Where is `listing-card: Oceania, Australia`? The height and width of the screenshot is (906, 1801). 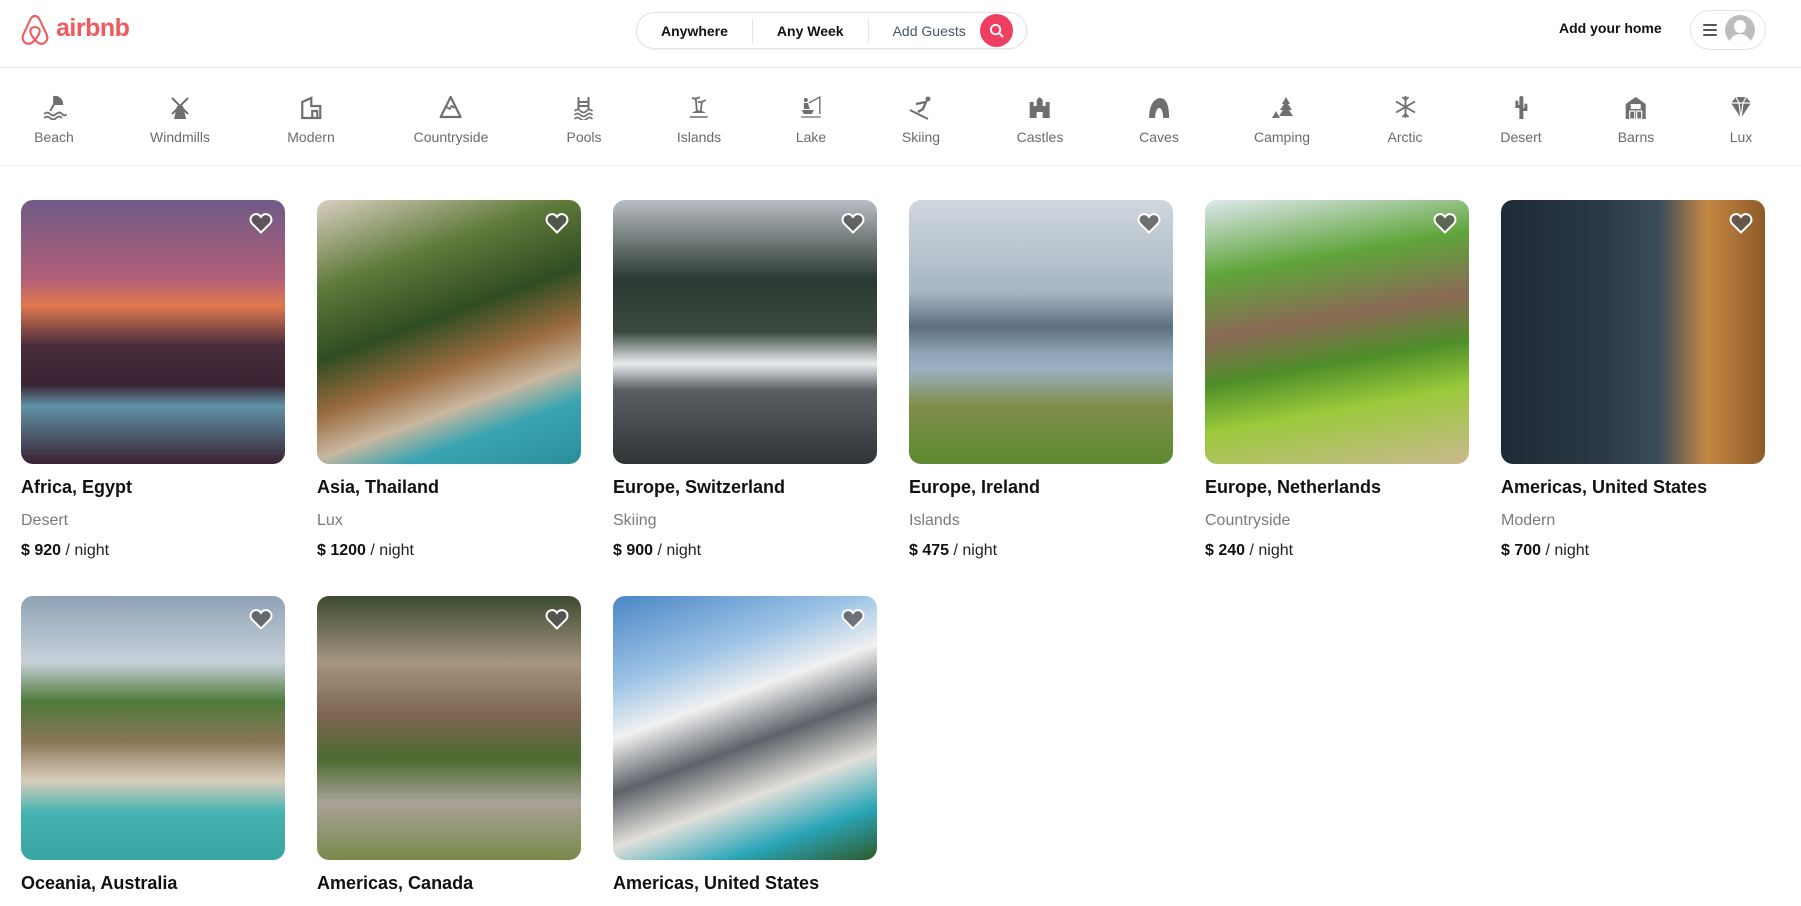
listing-card: Oceania, Australia is located at coordinates (153, 745).